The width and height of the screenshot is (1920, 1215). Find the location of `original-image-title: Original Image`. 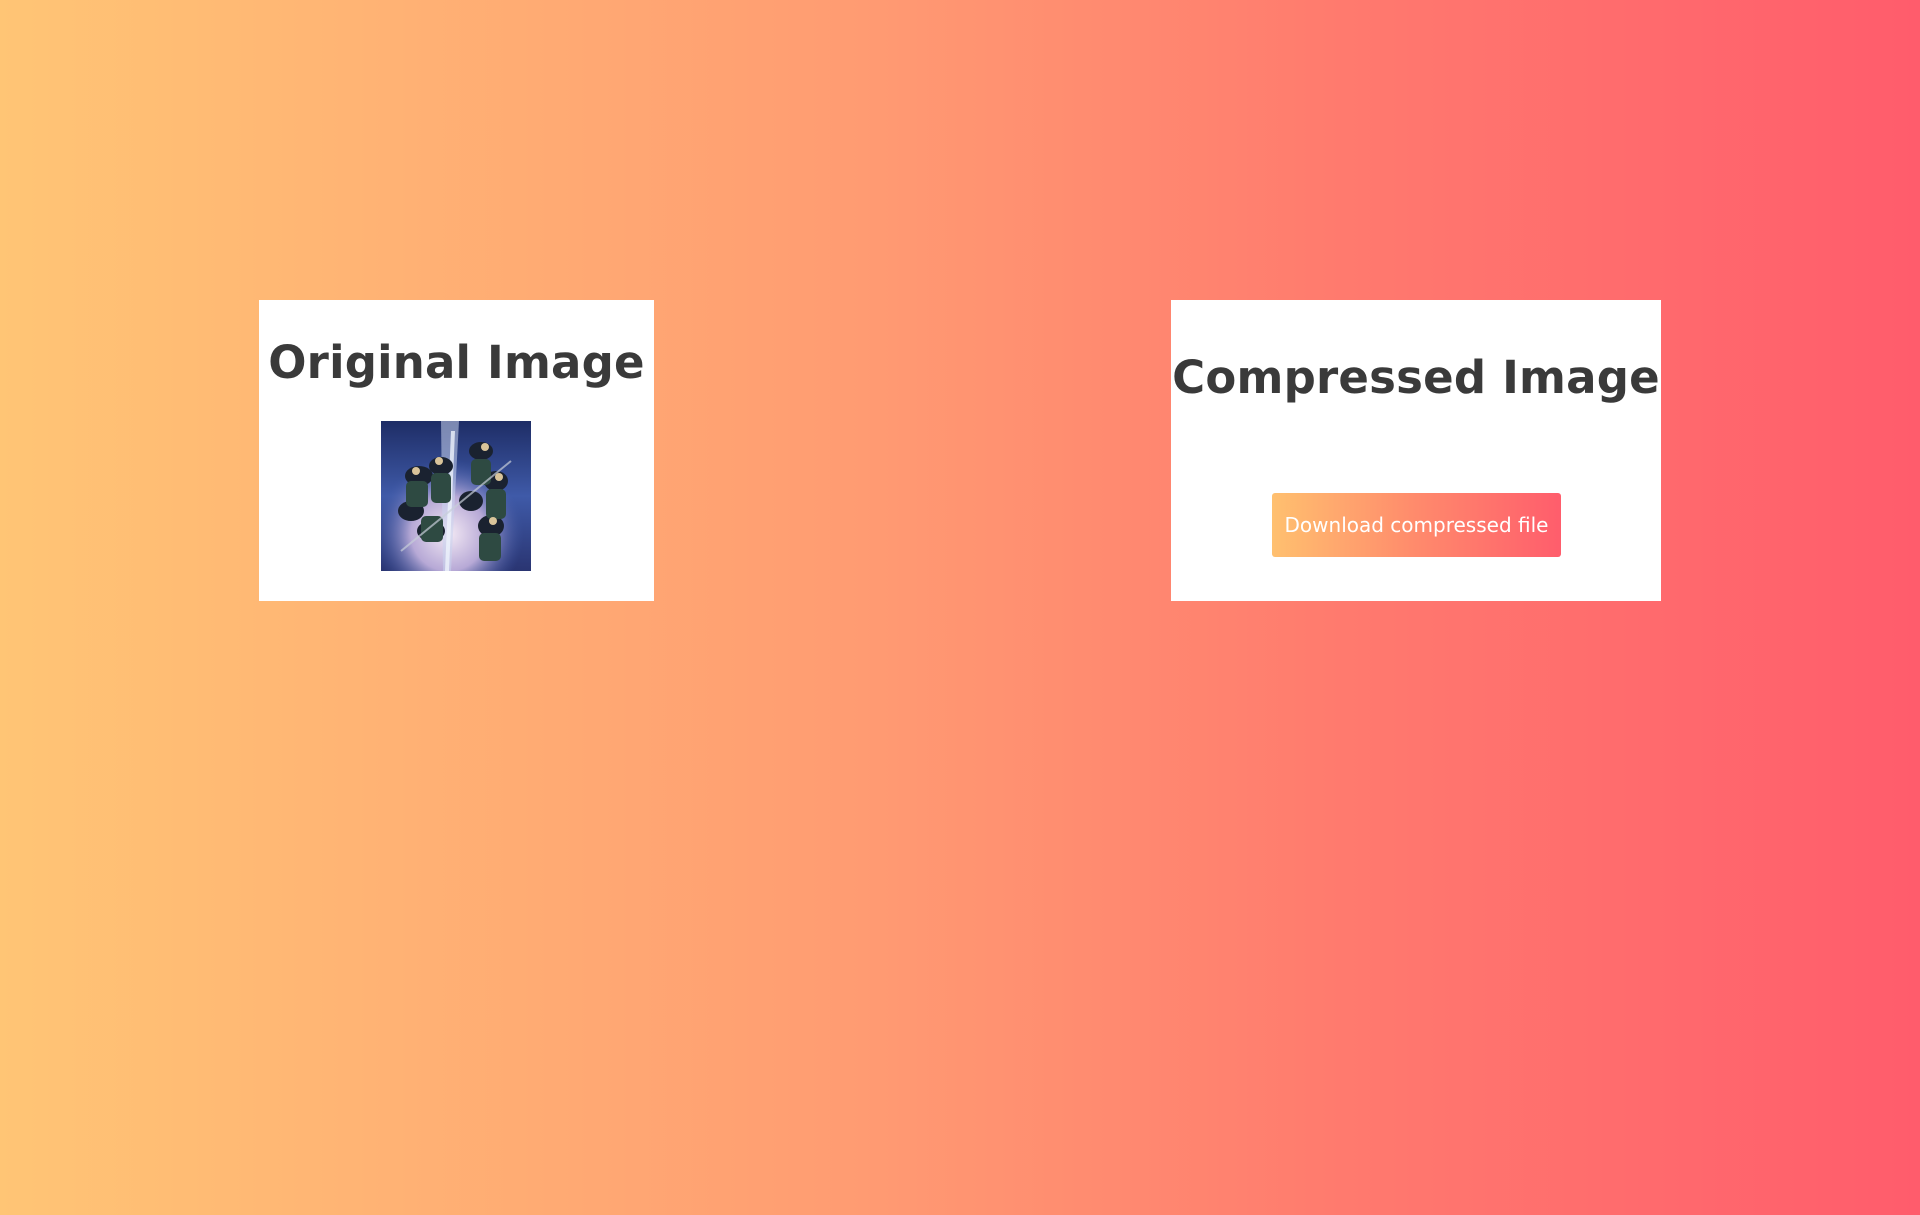

original-image-title: Original Image is located at coordinates (456, 362).